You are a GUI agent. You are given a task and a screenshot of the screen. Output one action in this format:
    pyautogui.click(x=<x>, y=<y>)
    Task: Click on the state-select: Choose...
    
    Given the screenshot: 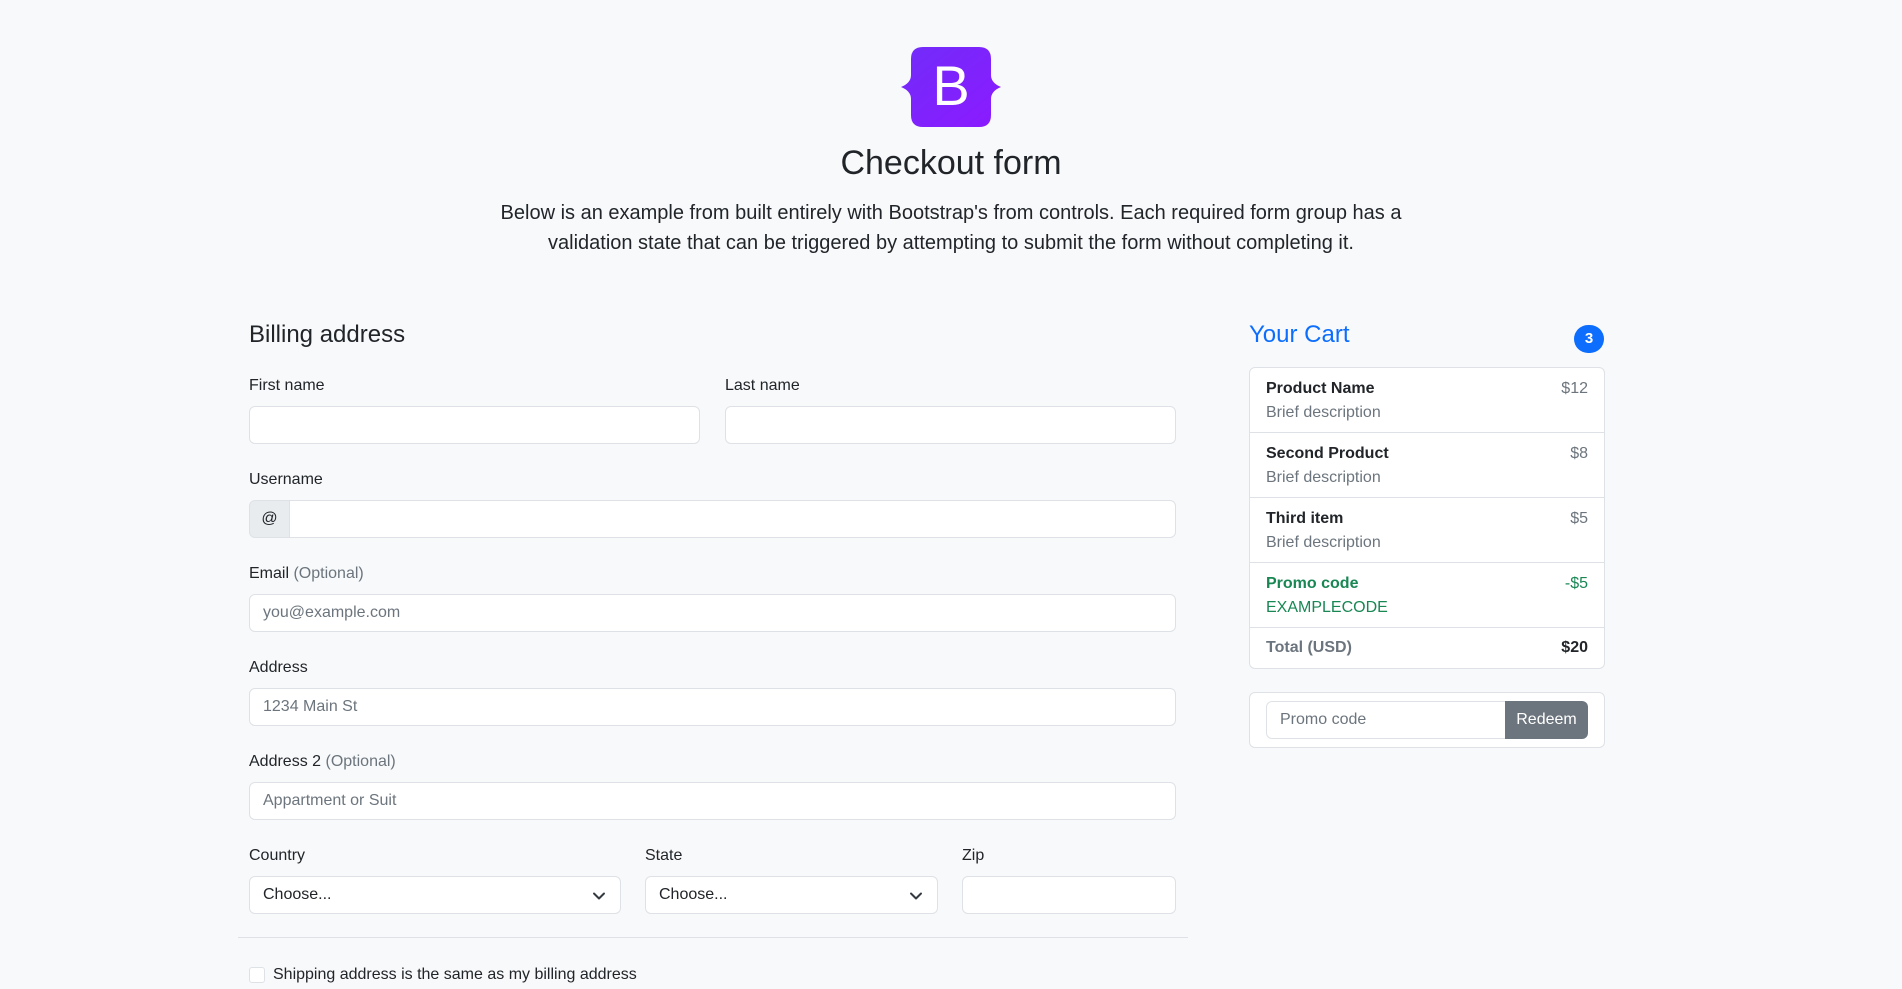 What is the action you would take?
    pyautogui.click(x=791, y=895)
    